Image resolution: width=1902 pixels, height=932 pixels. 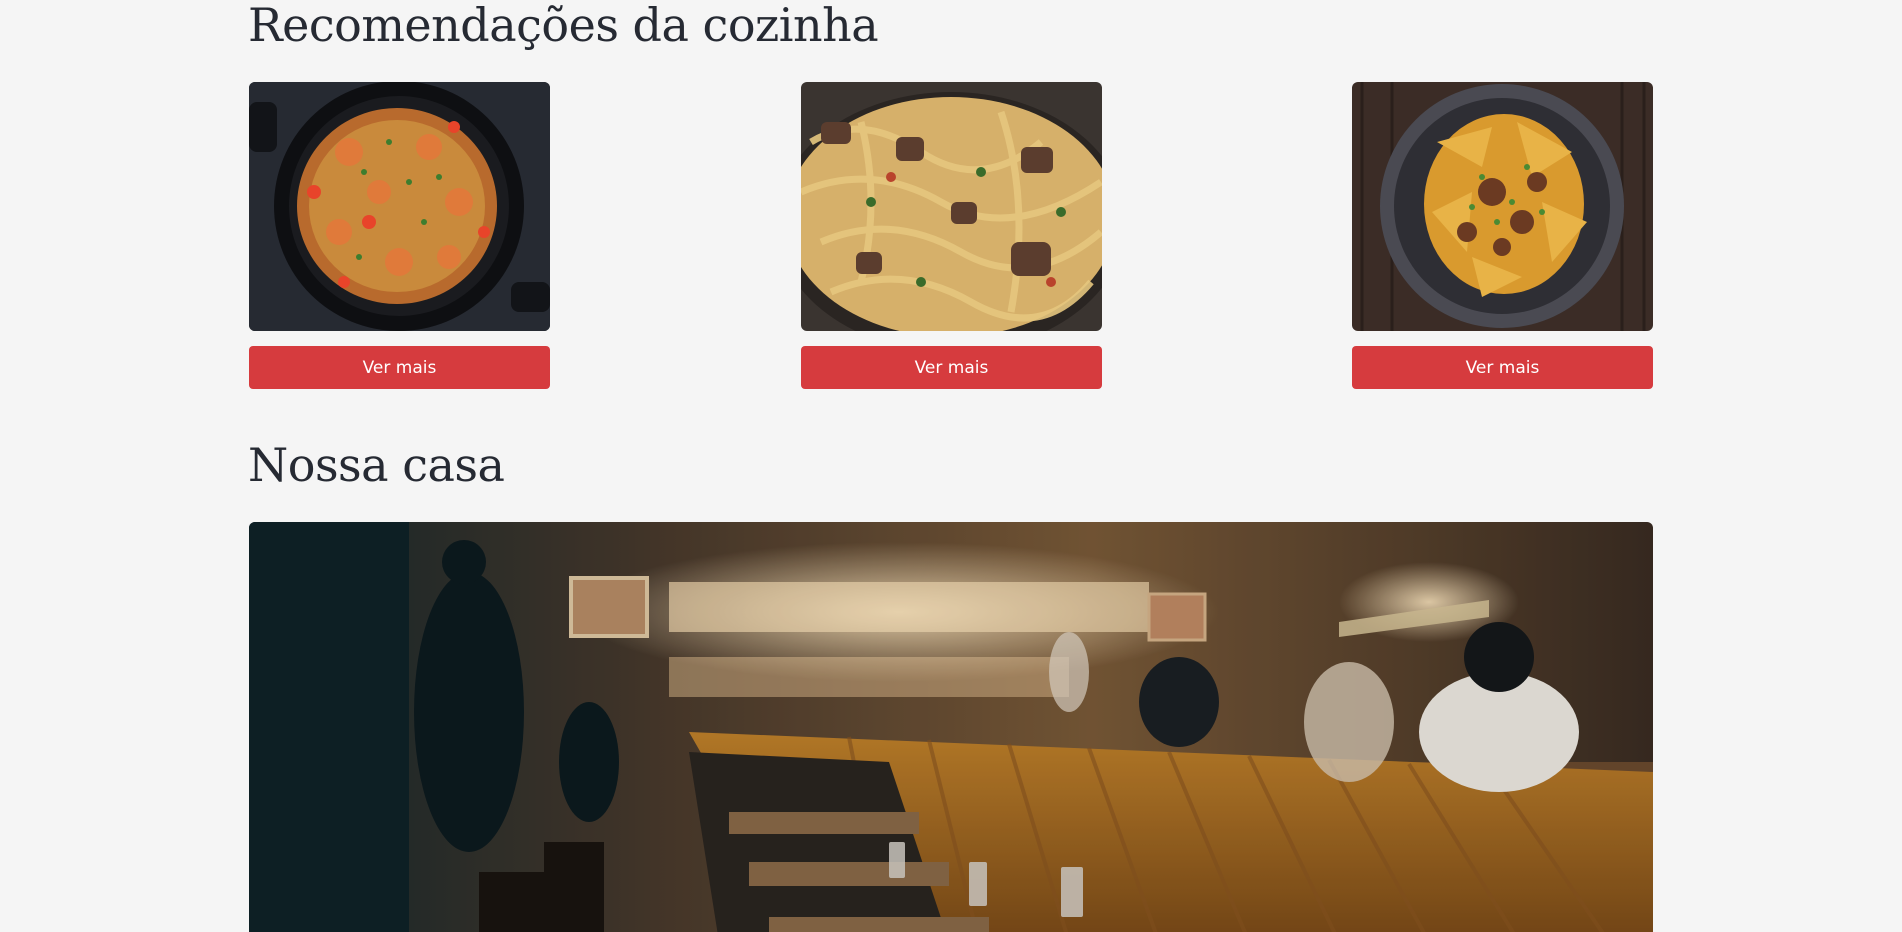 What do you see at coordinates (399, 206) in the screenshot?
I see `shrimp-spaghetti-image` at bounding box center [399, 206].